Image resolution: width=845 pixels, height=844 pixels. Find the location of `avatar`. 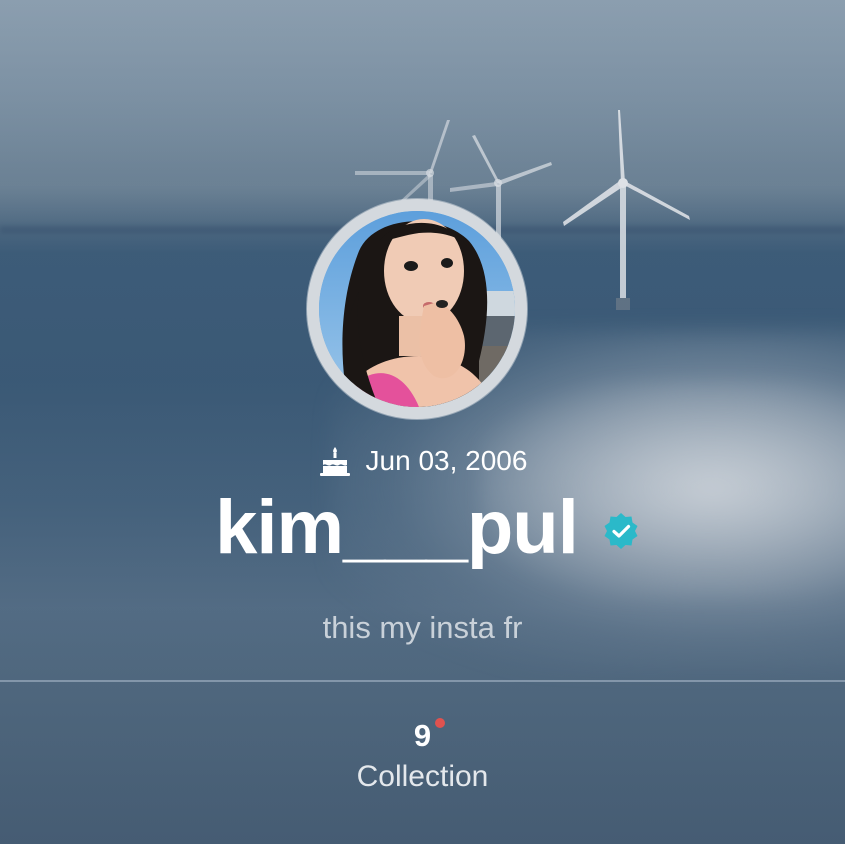

avatar is located at coordinates (417, 309).